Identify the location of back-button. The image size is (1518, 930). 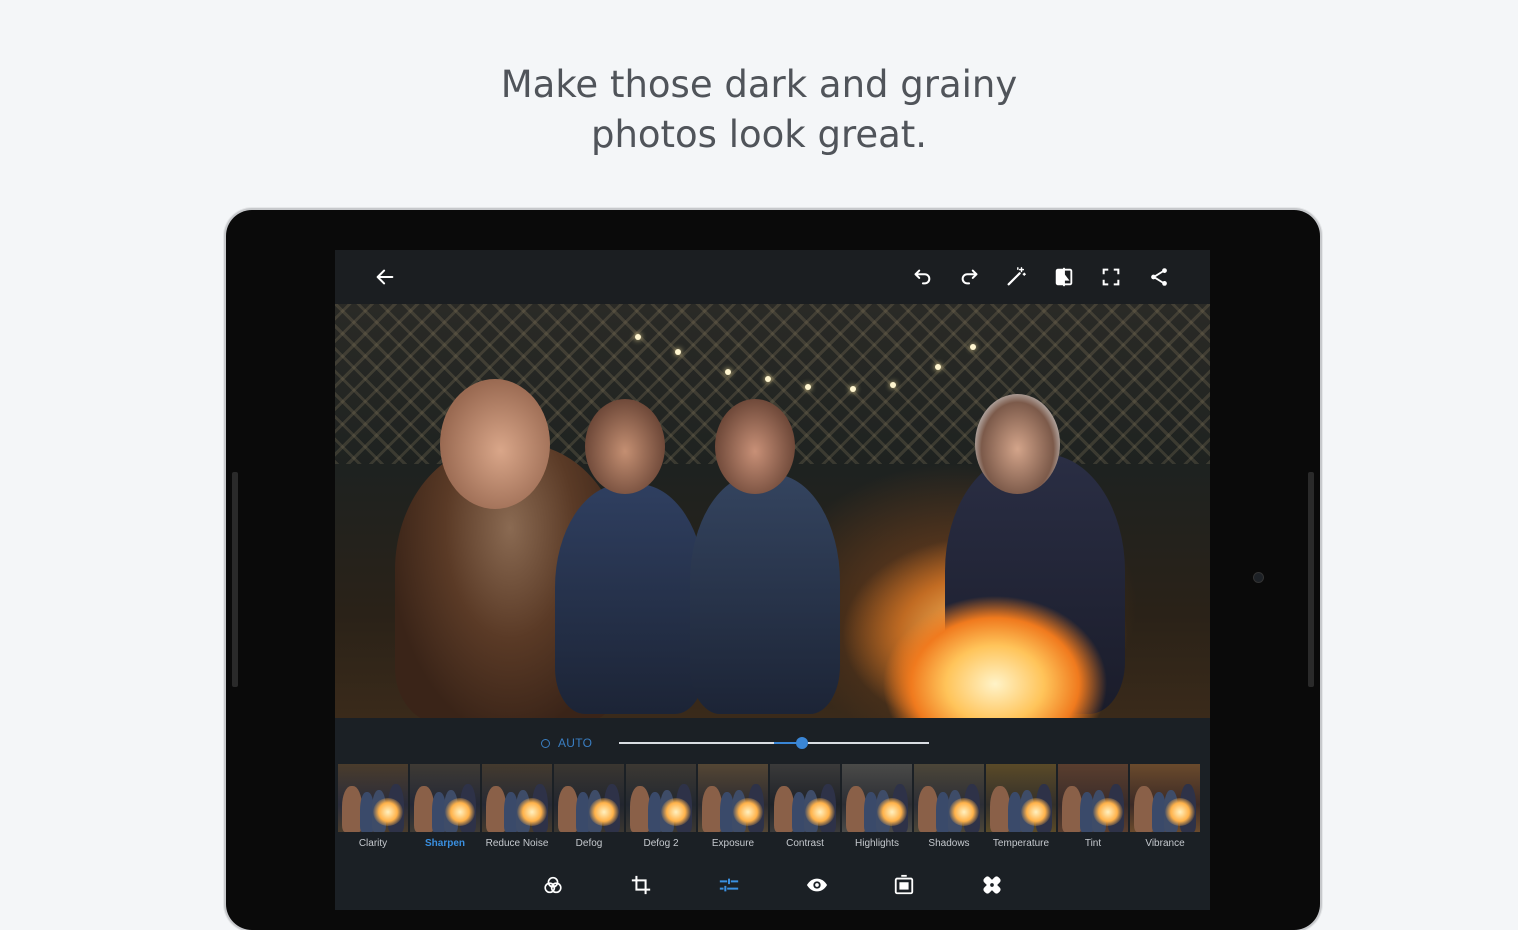
(385, 277).